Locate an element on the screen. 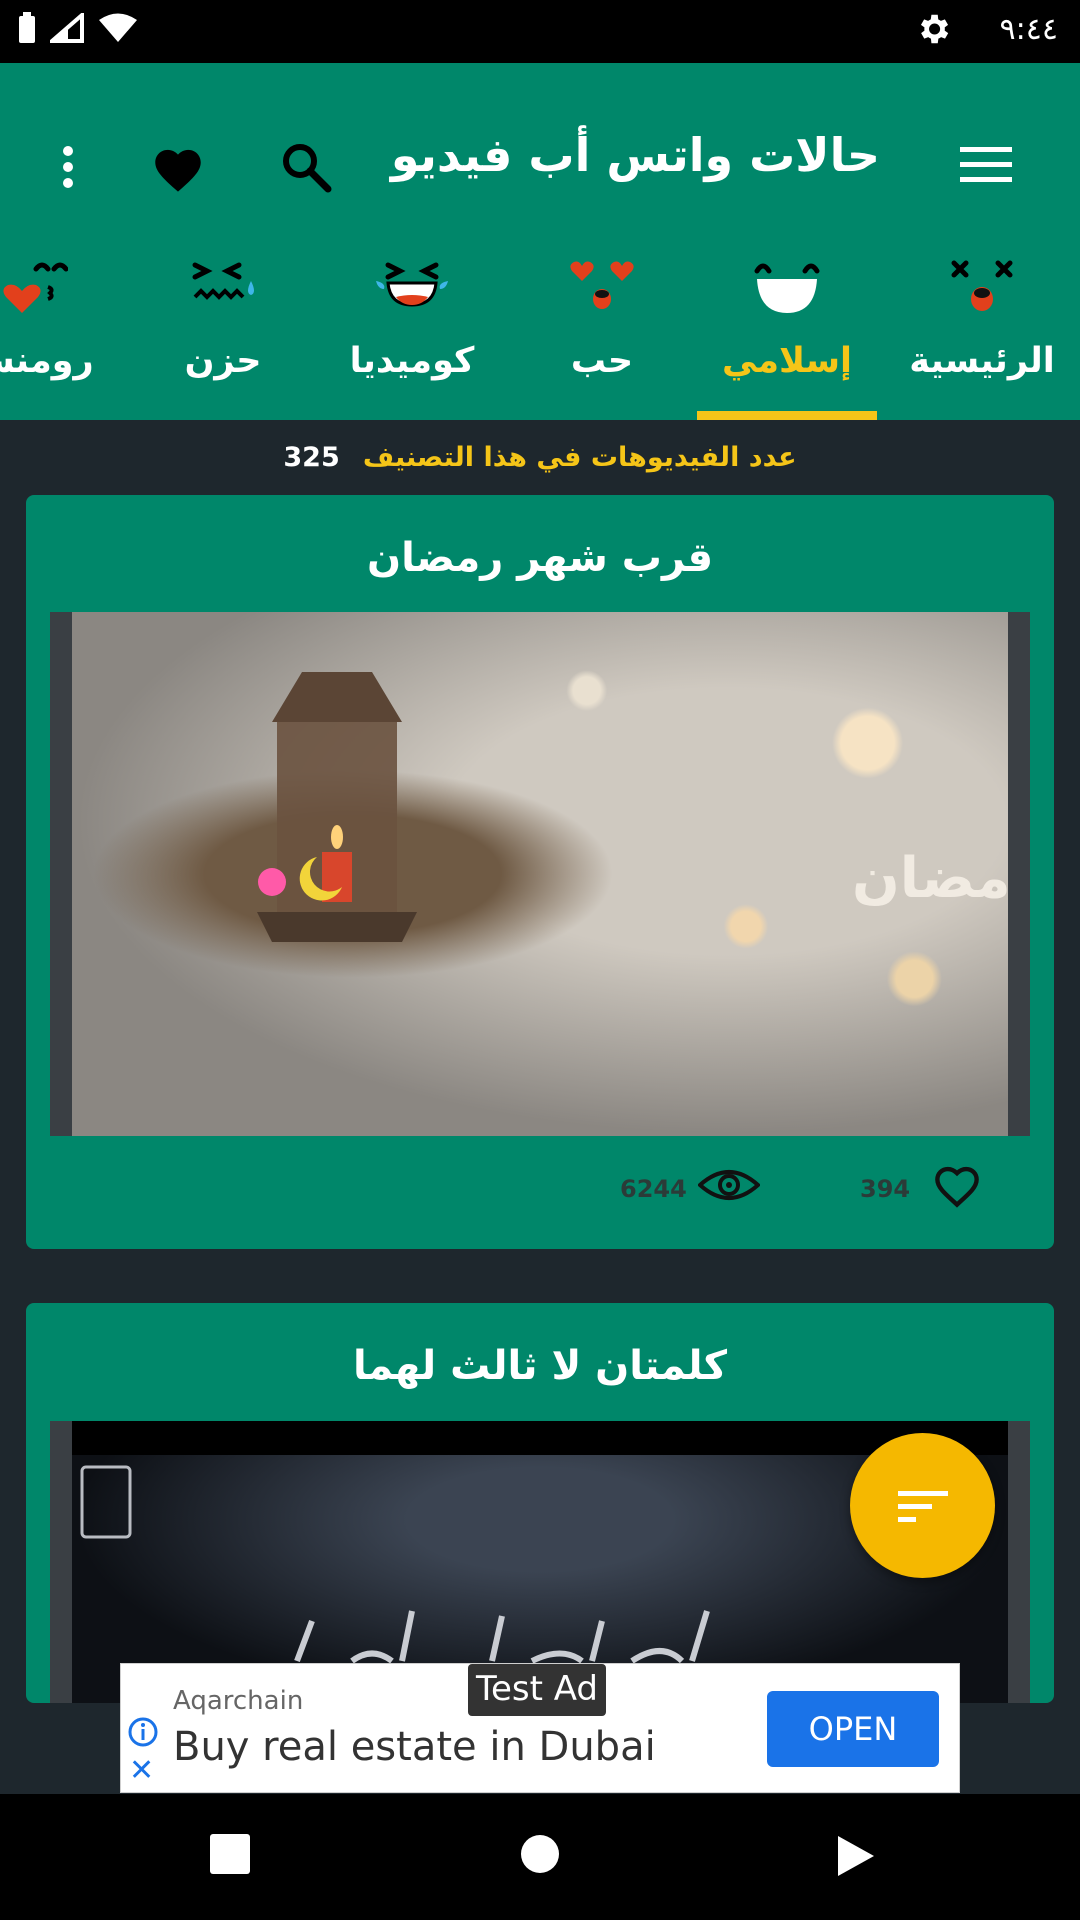 The image size is (1080, 1920). channel-logo-icon is located at coordinates (106, 1502).